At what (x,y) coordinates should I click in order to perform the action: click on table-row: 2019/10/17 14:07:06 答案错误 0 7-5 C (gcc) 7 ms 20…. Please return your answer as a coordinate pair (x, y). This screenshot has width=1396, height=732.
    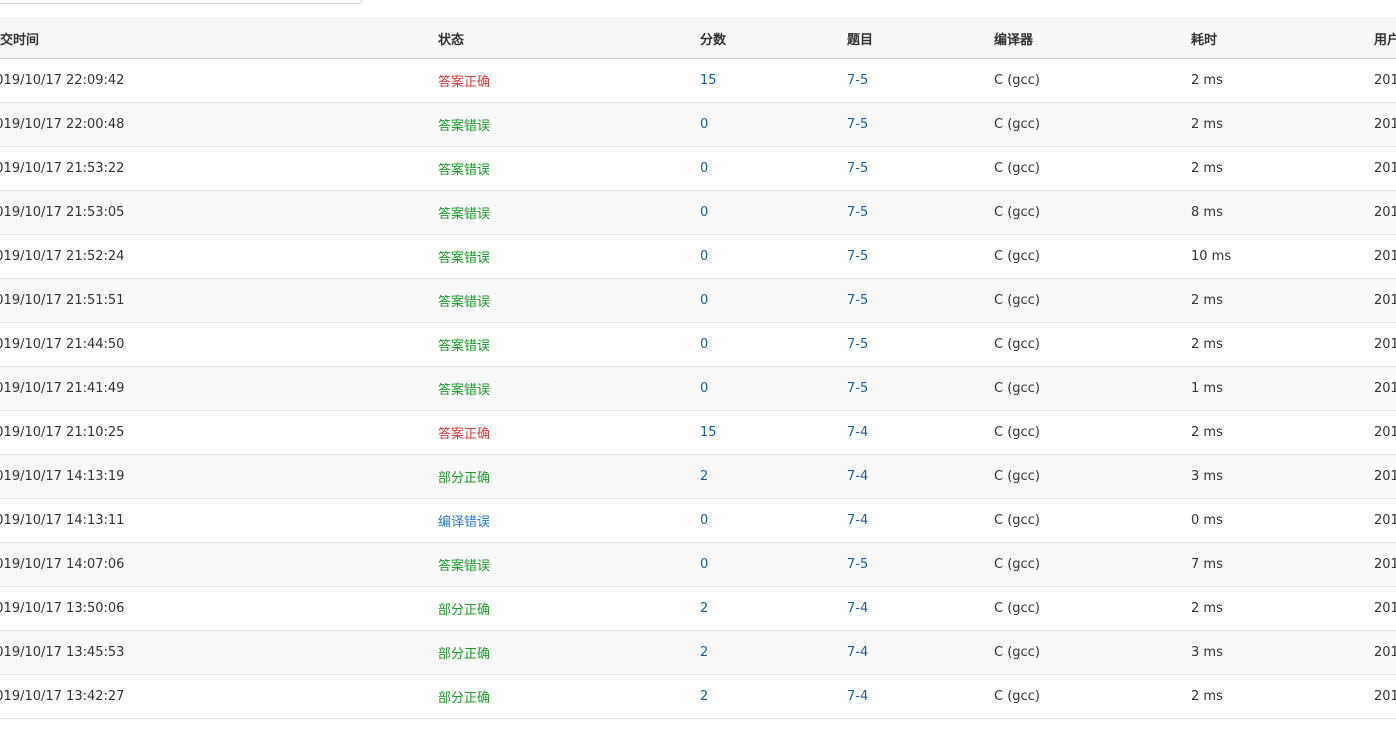
    Looking at the image, I should click on (698, 565).